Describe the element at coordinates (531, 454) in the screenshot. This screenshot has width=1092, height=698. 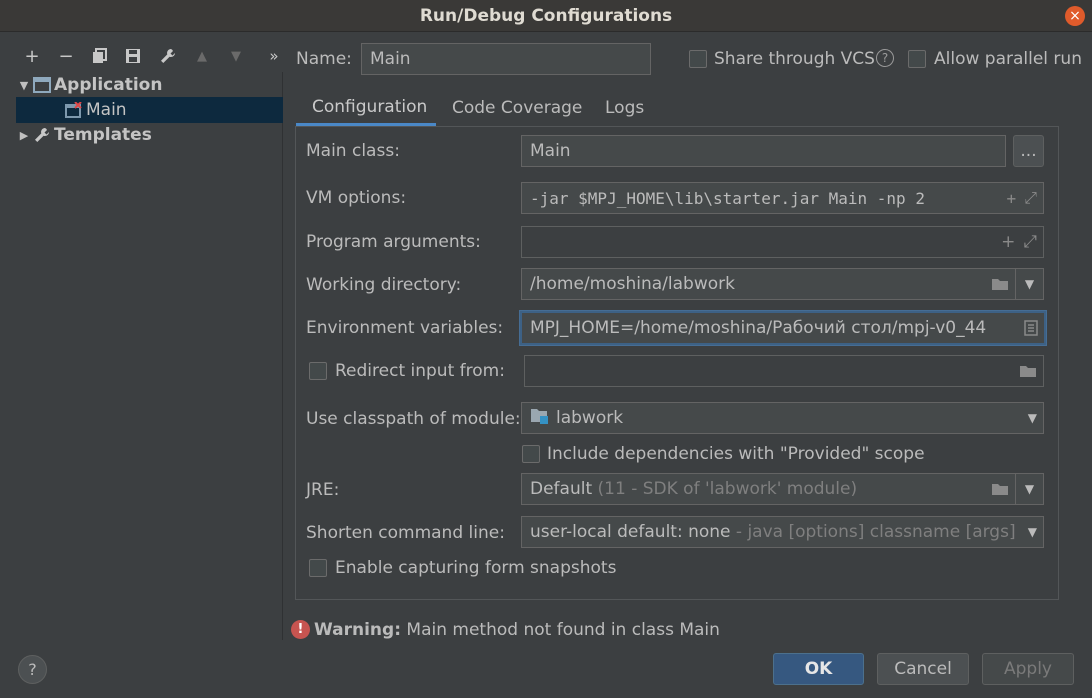
I see `include-dependencies-checkbox` at that location.